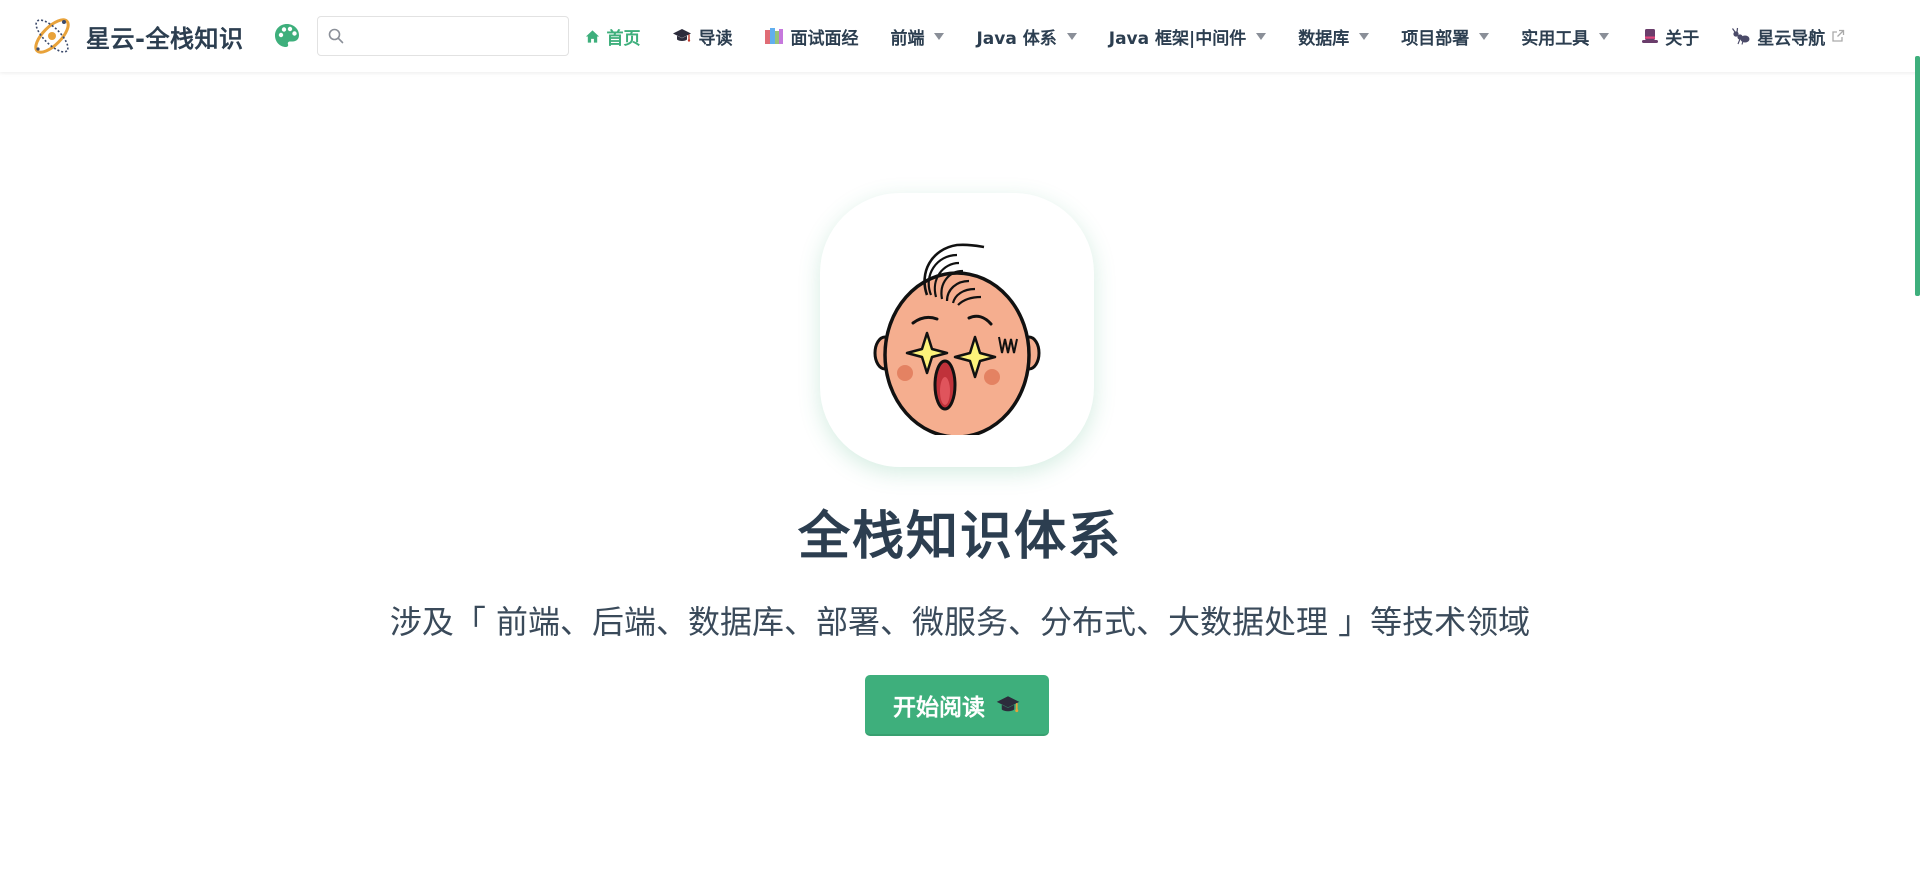 Image resolution: width=1920 pixels, height=870 pixels. Describe the element at coordinates (1917, 176) in the screenshot. I see `scrollbar-thumb` at that location.